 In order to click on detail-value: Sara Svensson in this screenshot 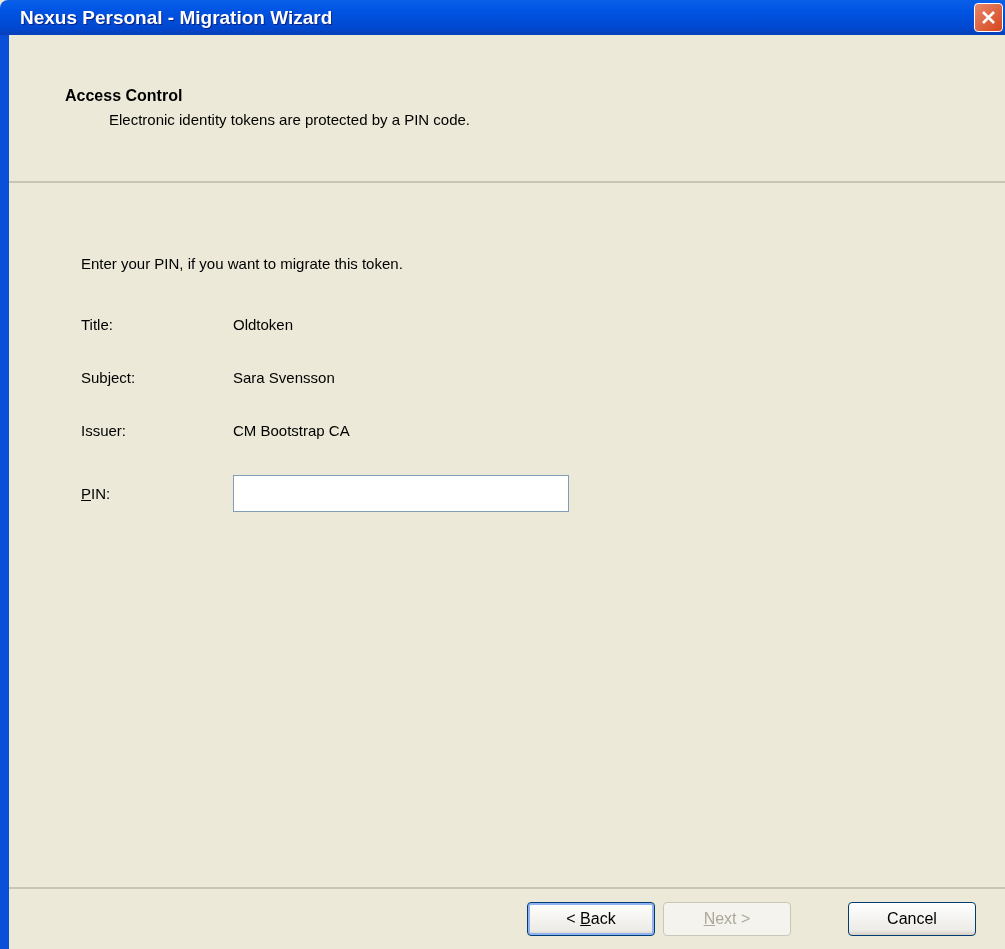, I will do `click(284, 377)`.